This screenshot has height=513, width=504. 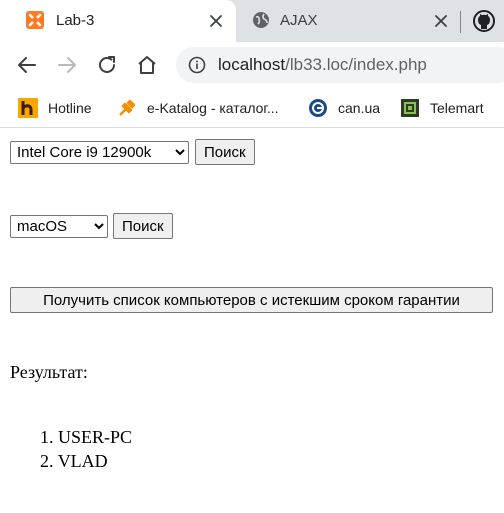 I want to click on browser-toolbar: localhost/lb33.loc/index.php, so click(x=252, y=65).